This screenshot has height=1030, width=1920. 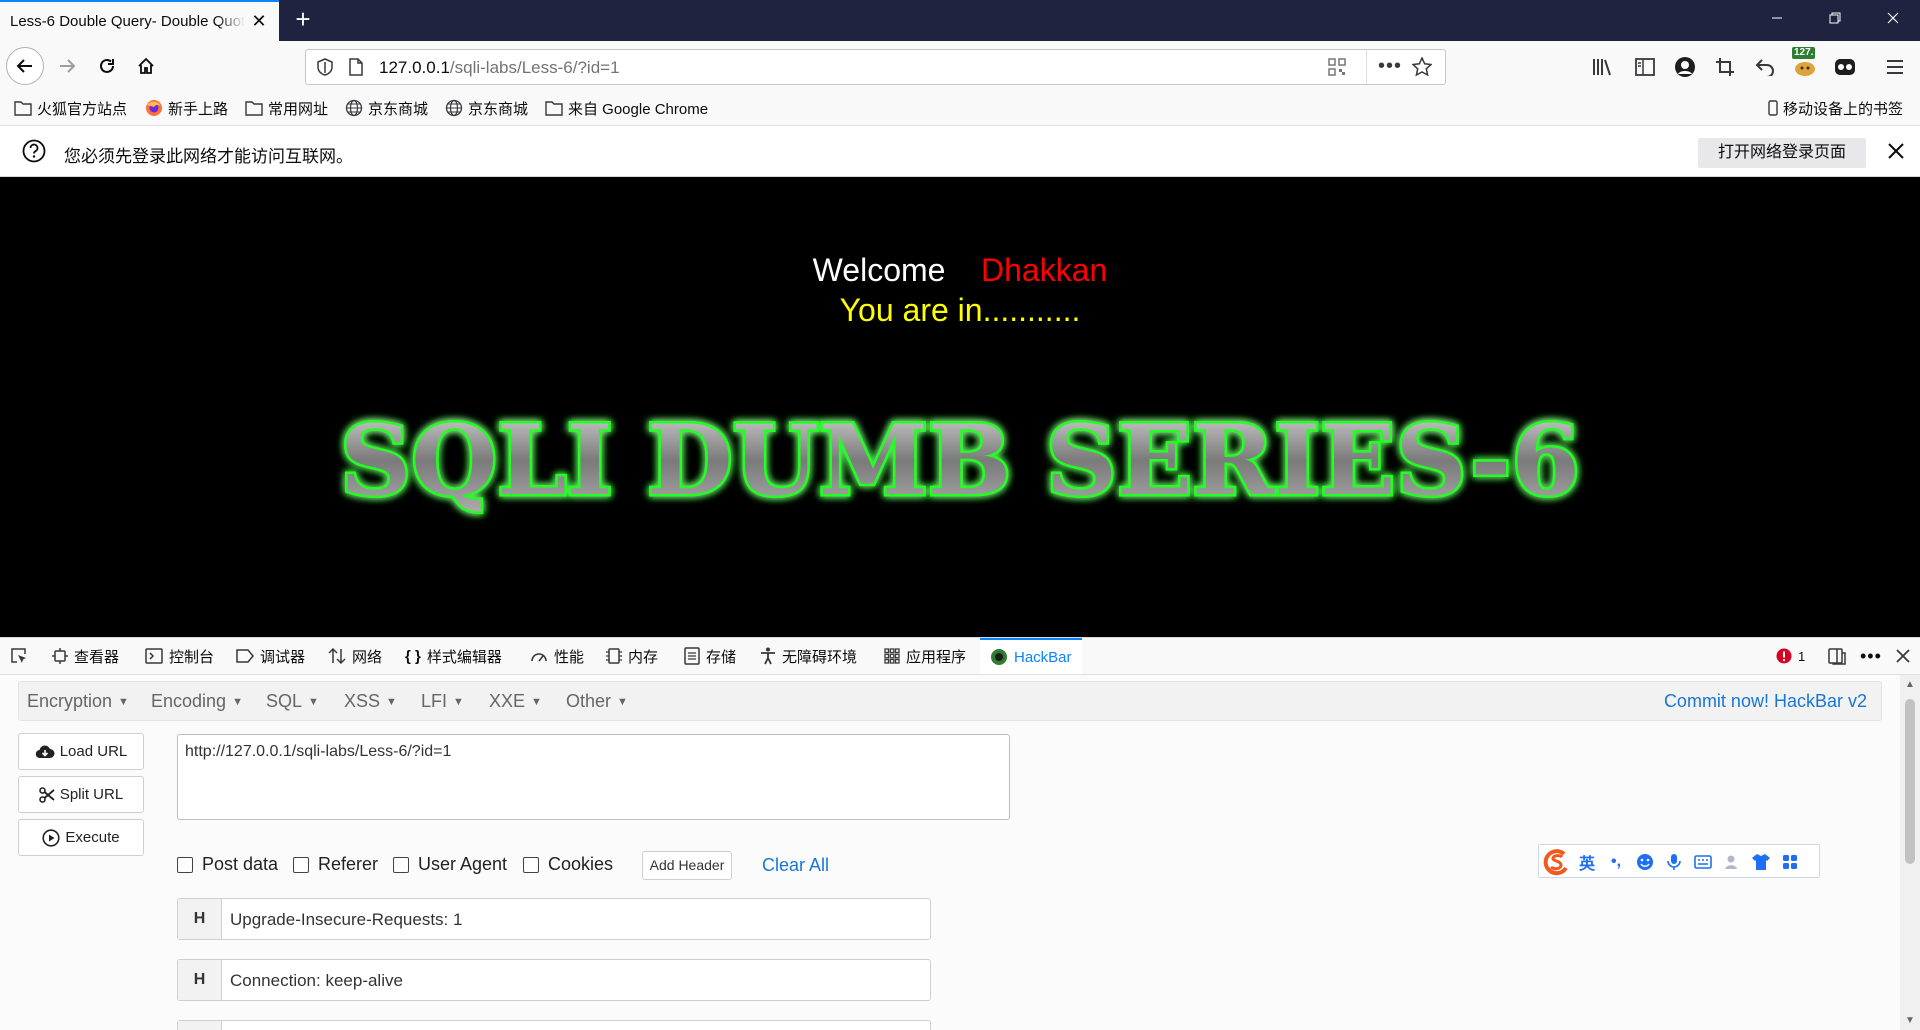 What do you see at coordinates (25, 66) in the screenshot?
I see `back-button` at bounding box center [25, 66].